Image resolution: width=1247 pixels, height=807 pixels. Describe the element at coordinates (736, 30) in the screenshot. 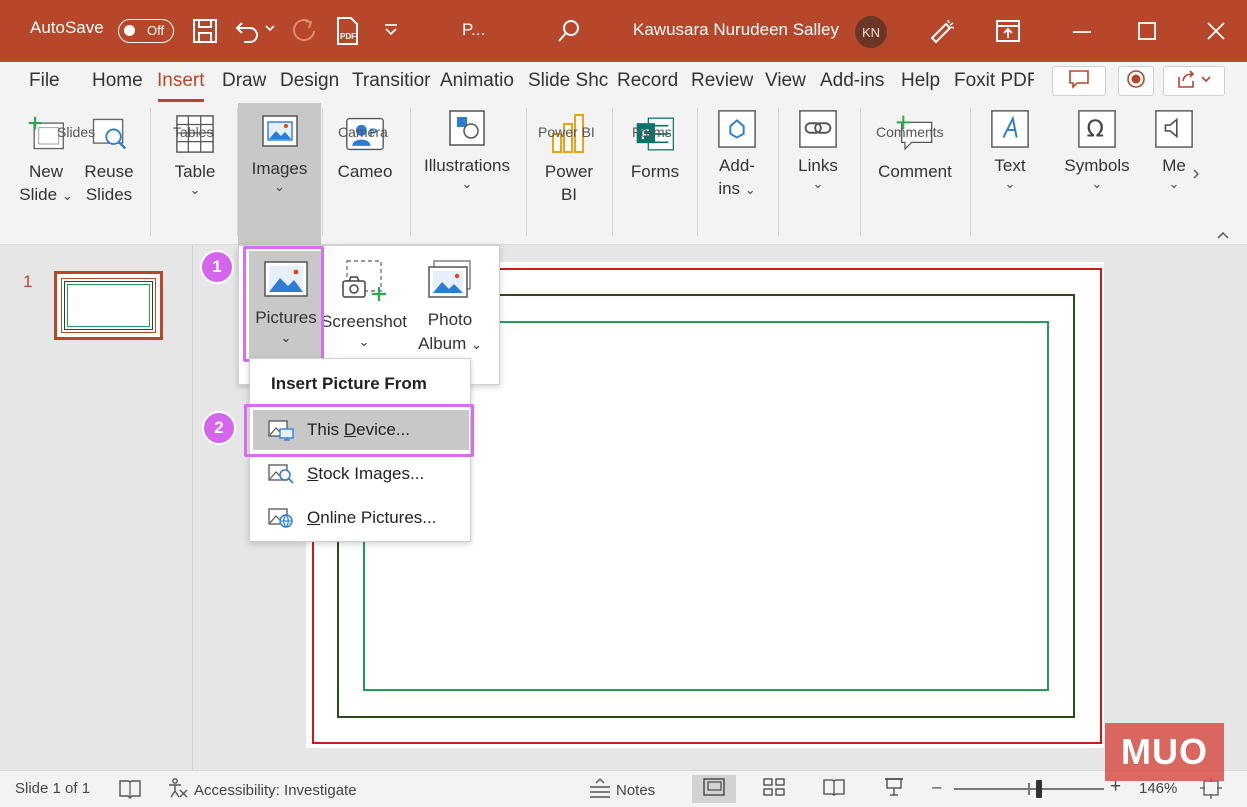

I see `user-name: Kawusara Nurudeen Salley` at that location.